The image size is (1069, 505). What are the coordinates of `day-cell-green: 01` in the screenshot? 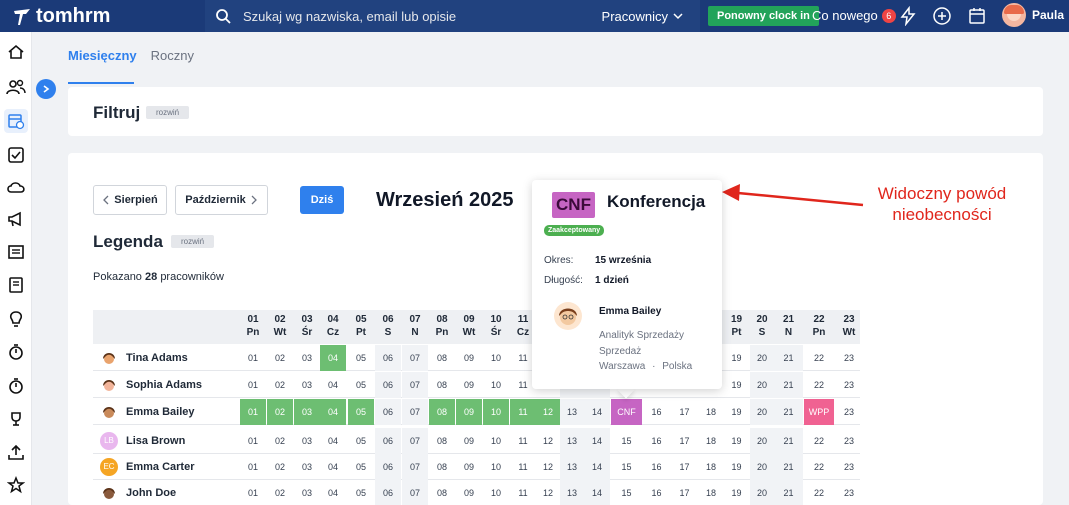 It's located at (253, 412).